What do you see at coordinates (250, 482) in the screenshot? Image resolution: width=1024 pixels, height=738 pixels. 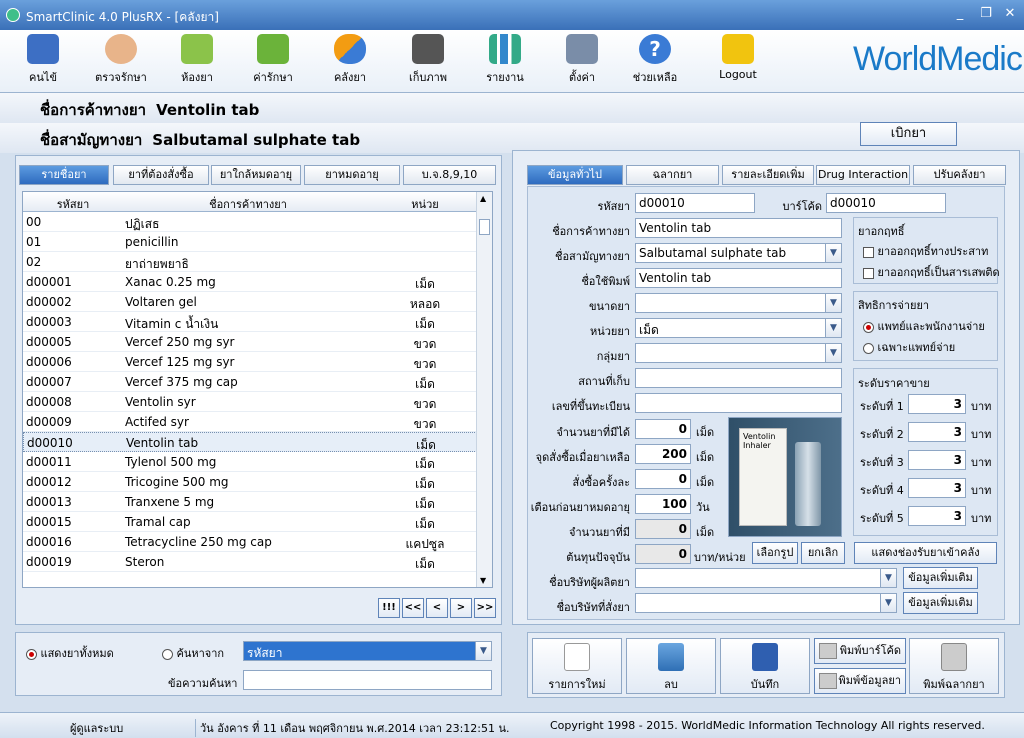 I see `table-row: d00012 Tricogine 500 mg เม็ด` at bounding box center [250, 482].